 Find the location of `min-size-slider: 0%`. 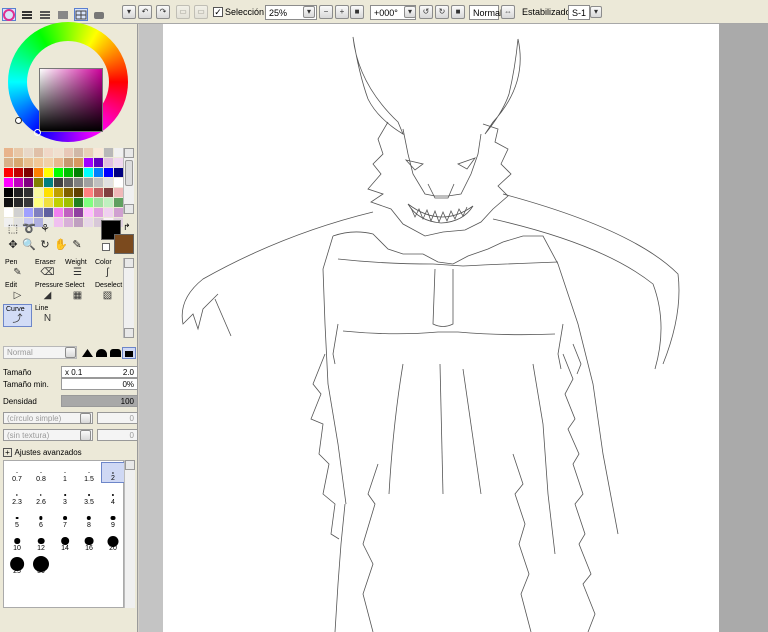

min-size-slider: 0% is located at coordinates (99, 384).